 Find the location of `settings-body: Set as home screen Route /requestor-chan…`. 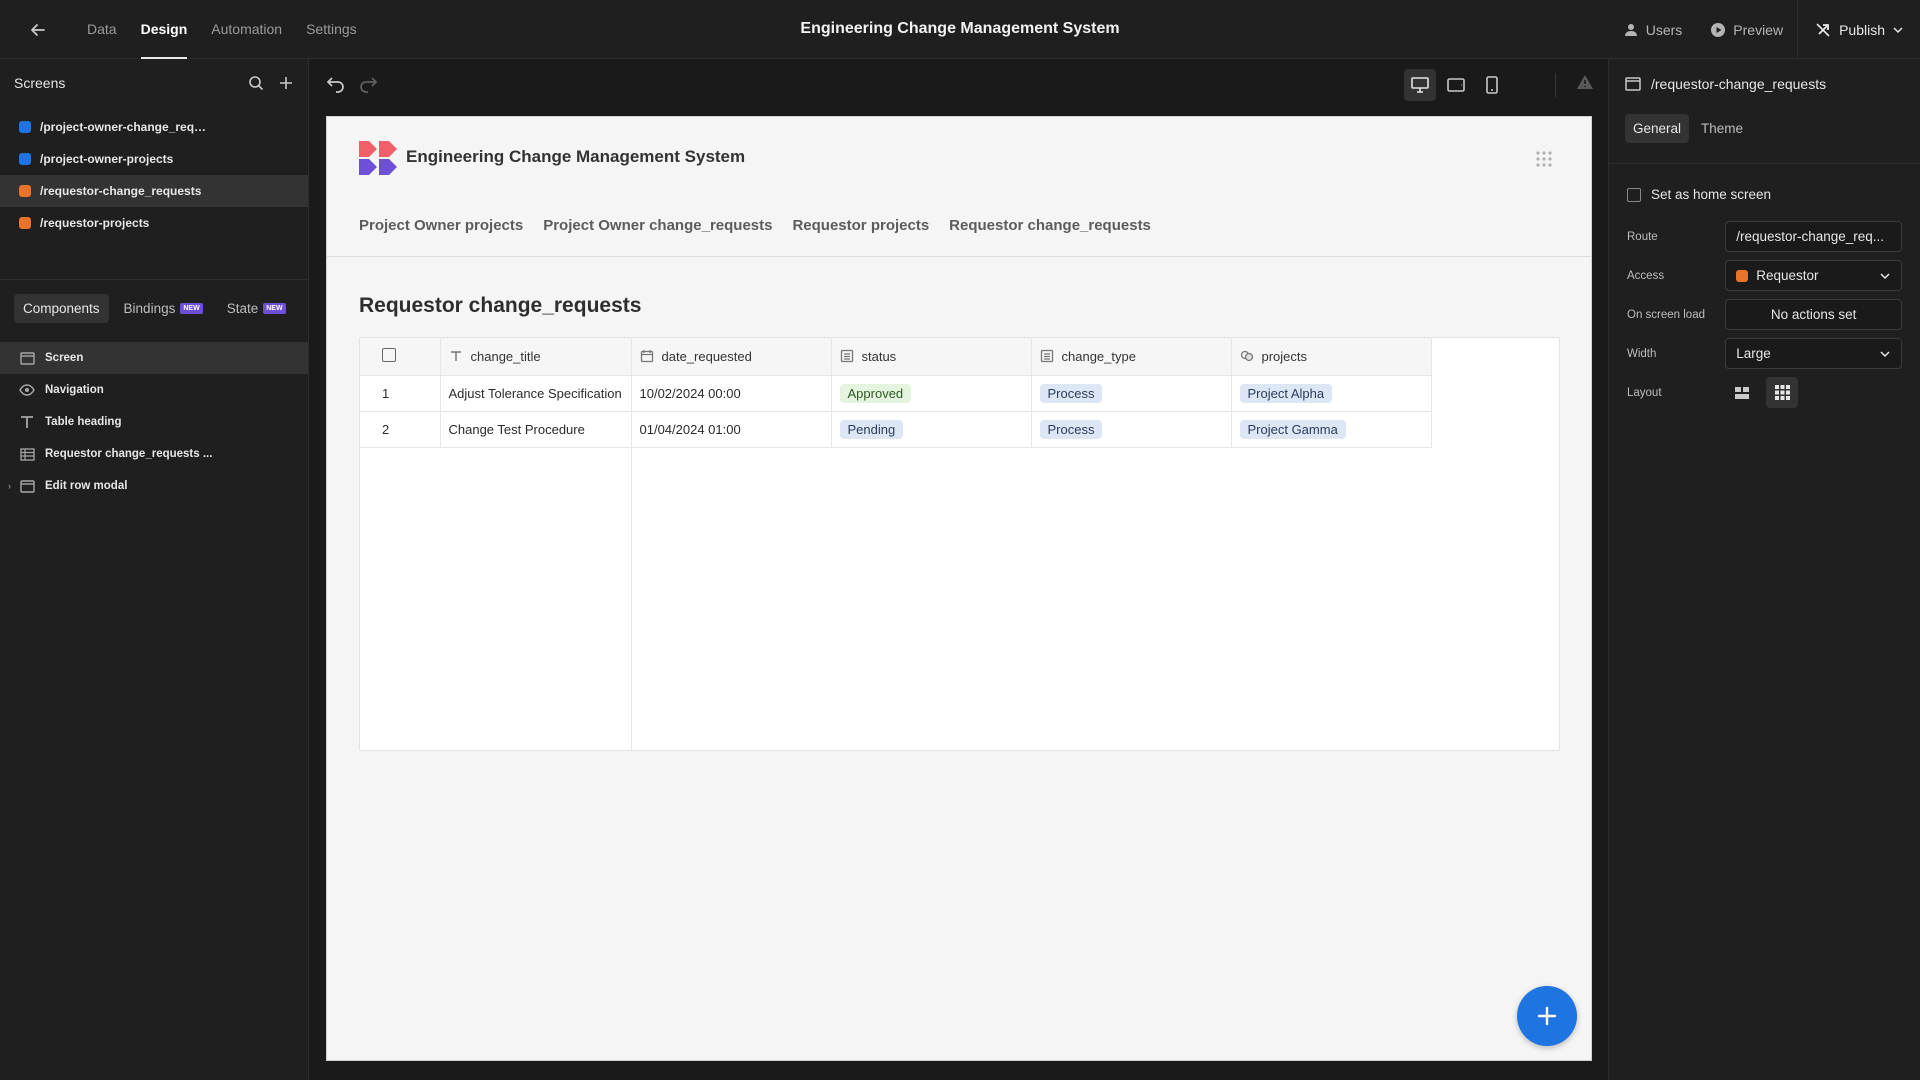

settings-body: Set as home screen Route /requestor-chan… is located at coordinates (1764, 297).